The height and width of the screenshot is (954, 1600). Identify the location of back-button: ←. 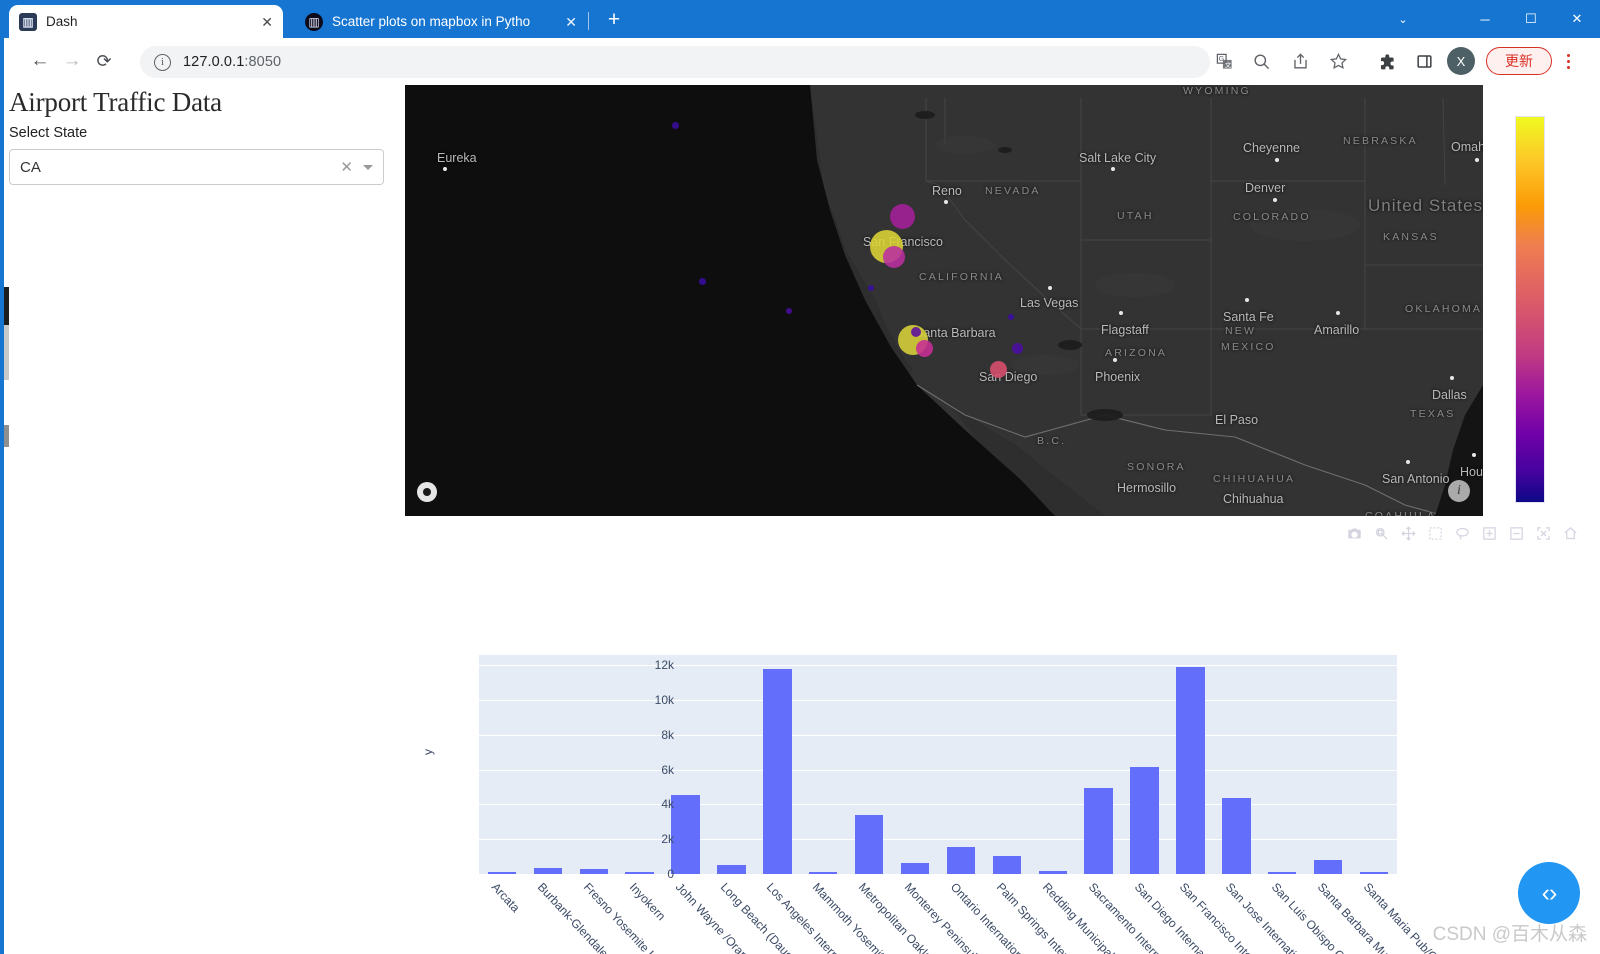
(40, 61).